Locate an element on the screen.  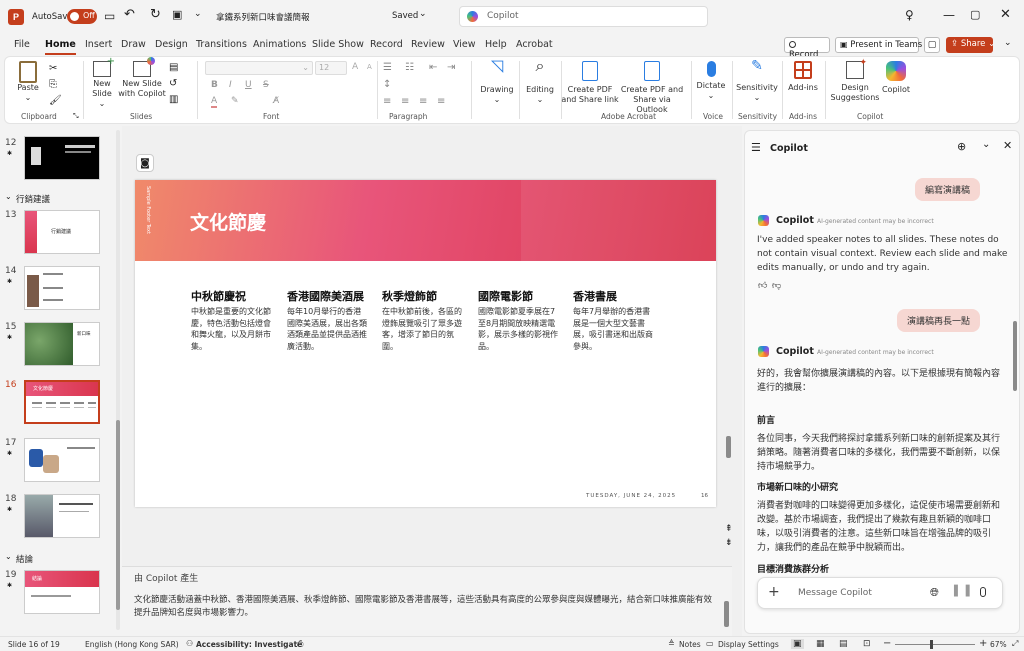
add-ins-button: Add-ins is located at coordinates (803, 77).